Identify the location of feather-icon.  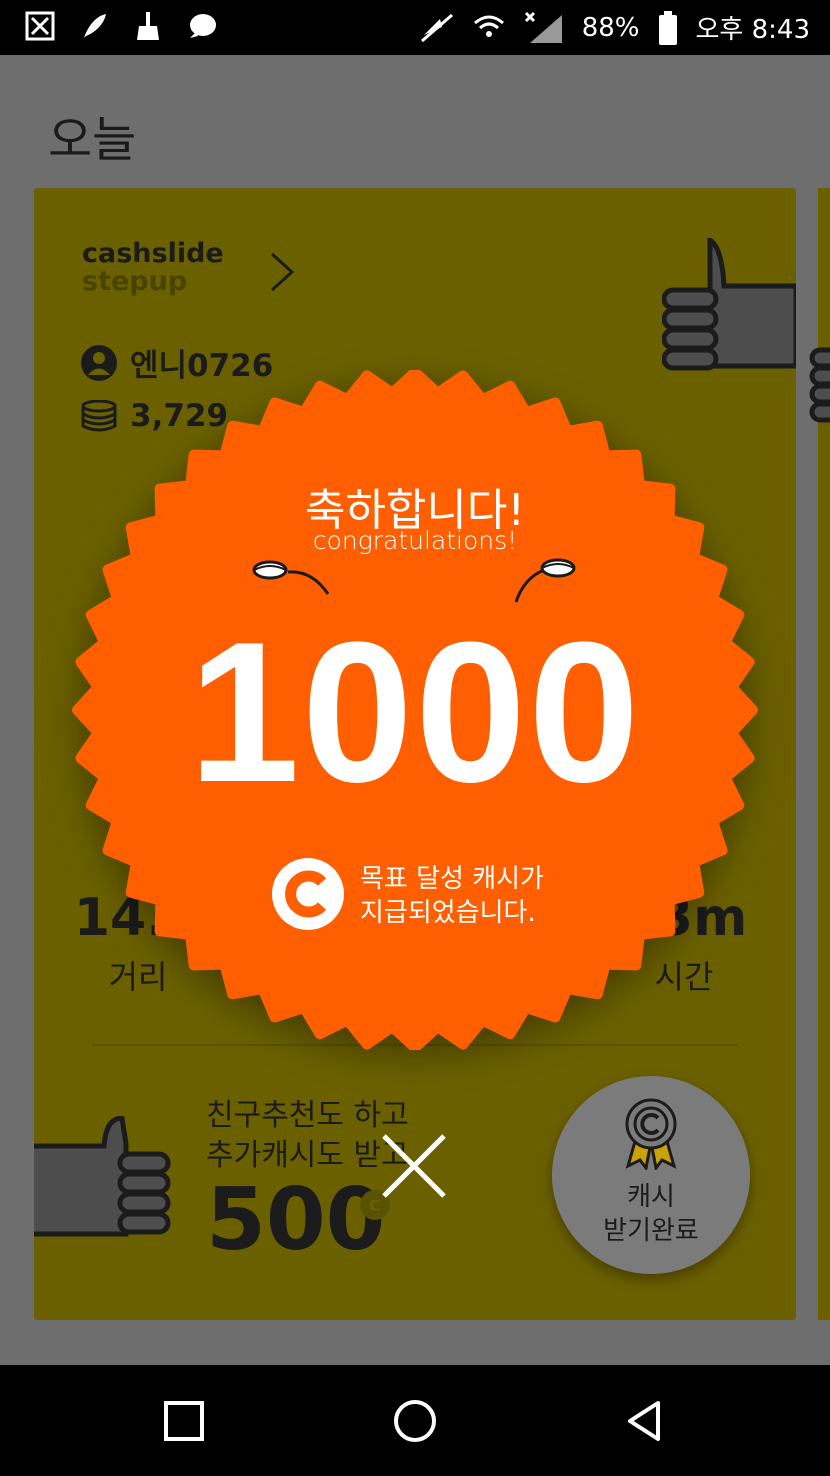
(95, 26).